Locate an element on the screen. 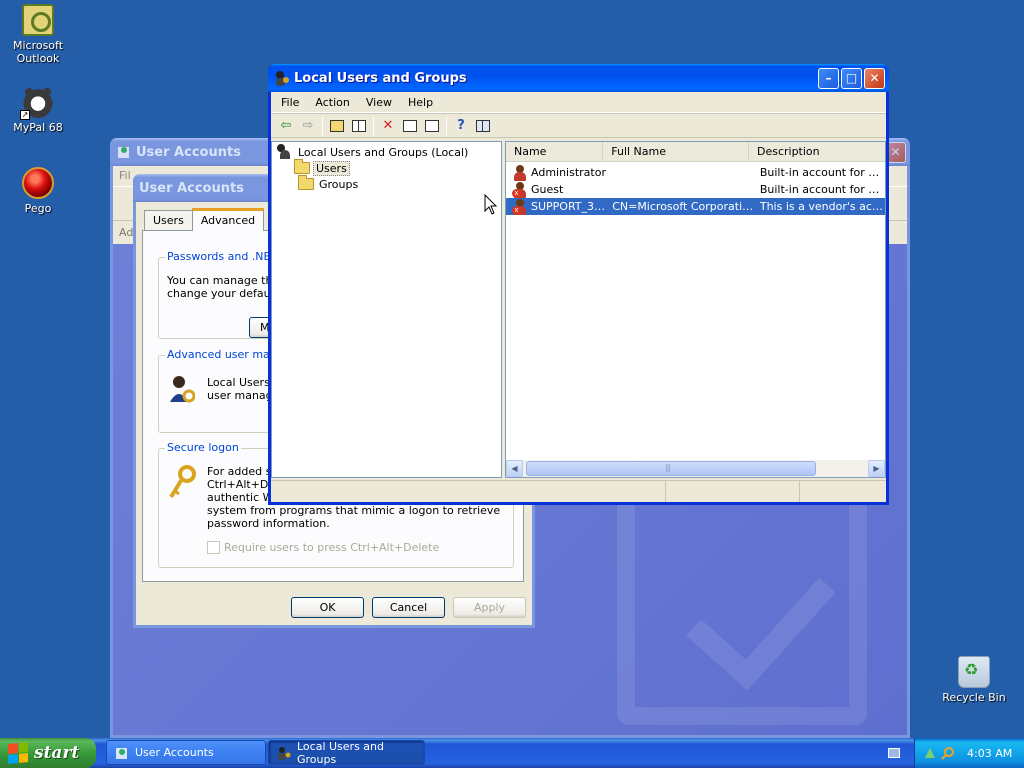 This screenshot has height=768, width=1024. require-ctrl-alt-del-checkbox: Require users to press Ctrl+Alt+Delete is located at coordinates (323, 547).